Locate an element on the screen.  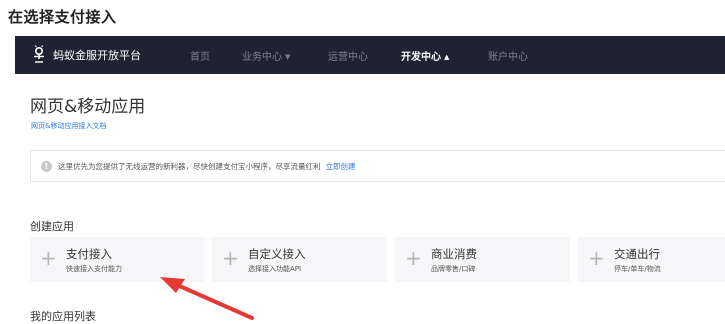
nav-label: 账户中心 is located at coordinates (508, 57).